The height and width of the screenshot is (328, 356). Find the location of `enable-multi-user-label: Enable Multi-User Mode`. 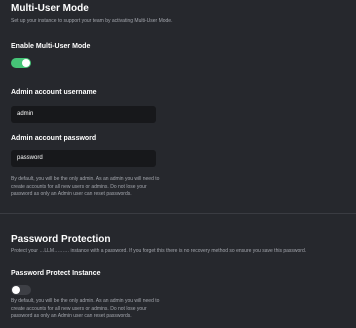

enable-multi-user-label: Enable Multi-User Mode is located at coordinates (51, 46).